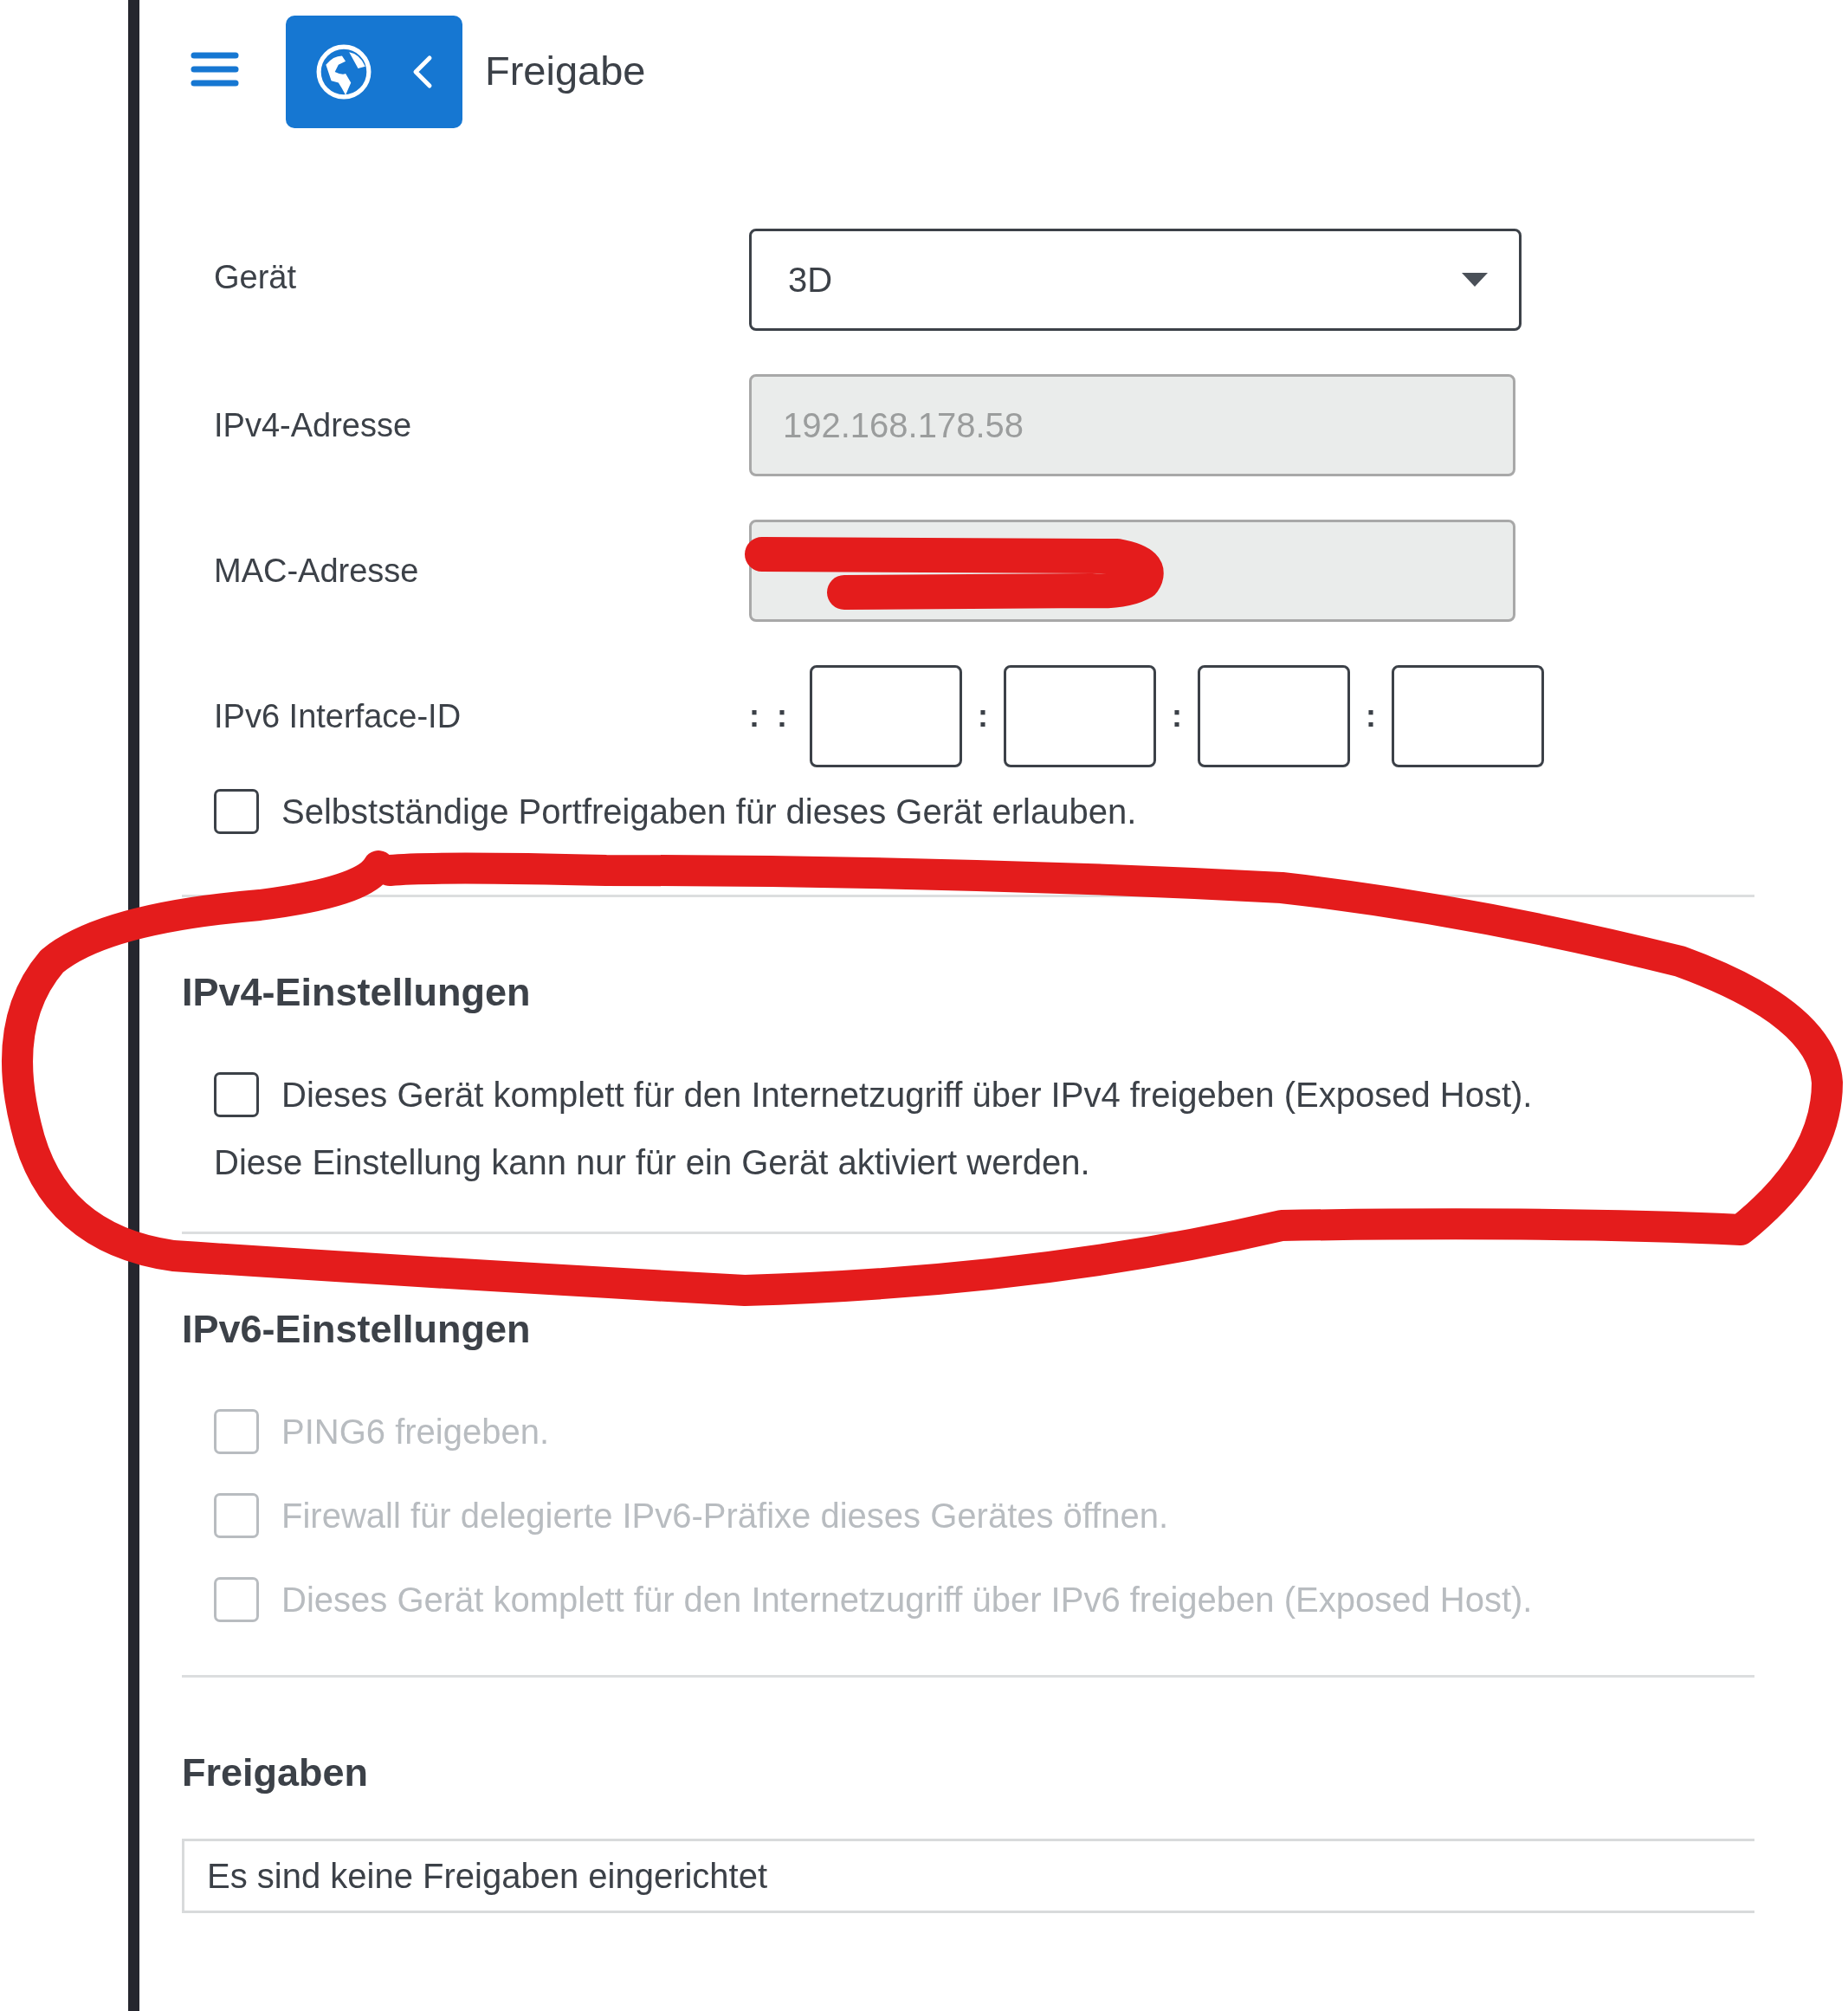 The image size is (1848, 2011). I want to click on field-label: IPv4-Adresse, so click(313, 425).